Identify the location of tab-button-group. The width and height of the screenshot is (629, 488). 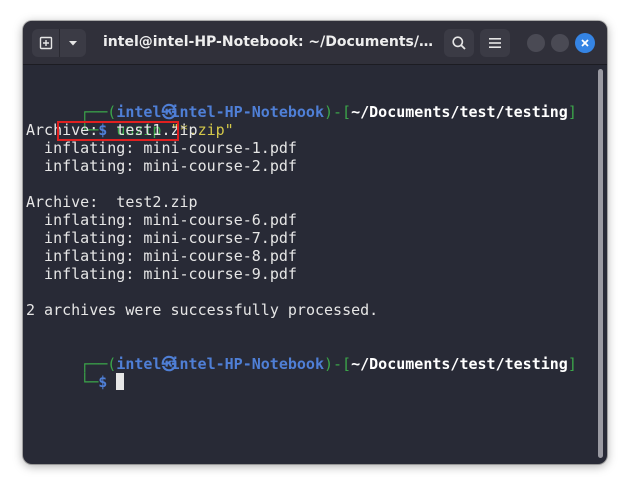
(59, 43).